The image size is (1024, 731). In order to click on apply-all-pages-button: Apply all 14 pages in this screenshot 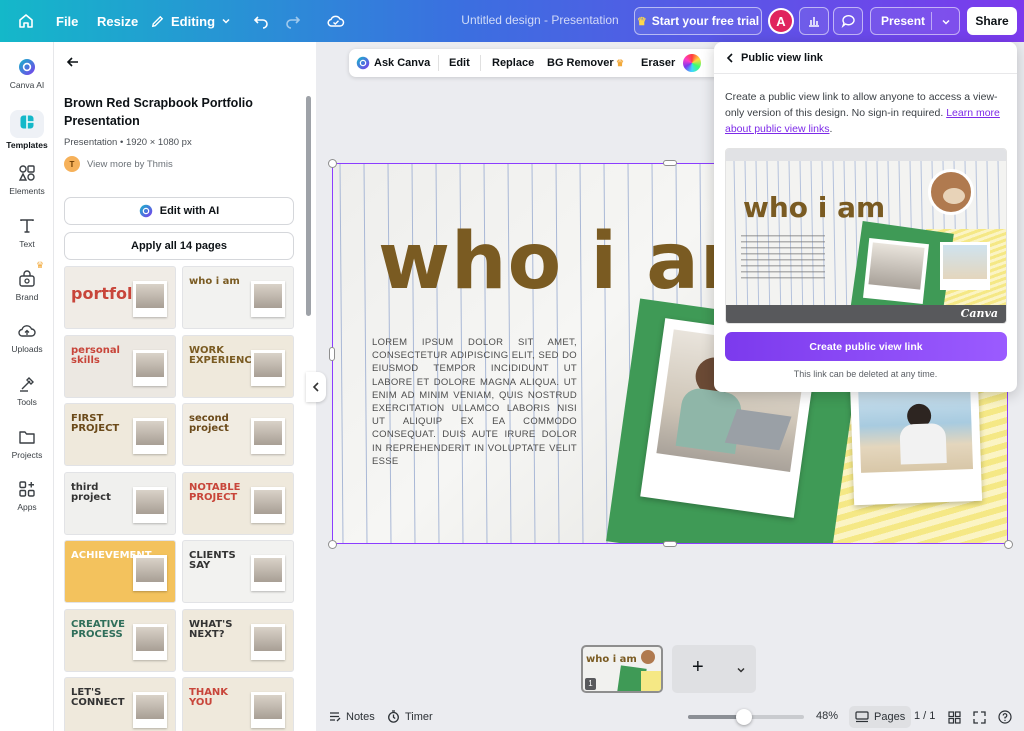, I will do `click(179, 246)`.